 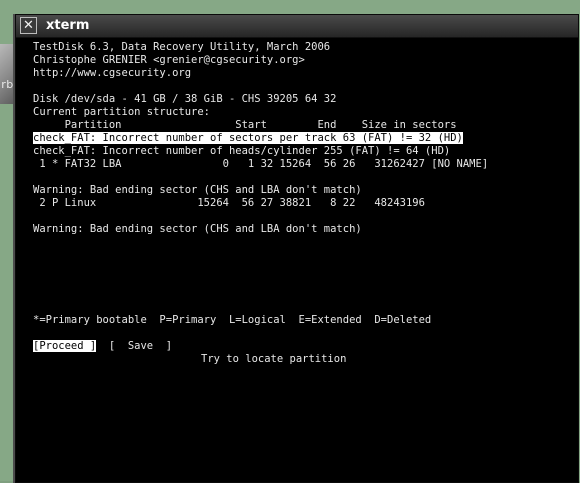 What do you see at coordinates (28, 25) in the screenshot?
I see `close-icon: ✕` at bounding box center [28, 25].